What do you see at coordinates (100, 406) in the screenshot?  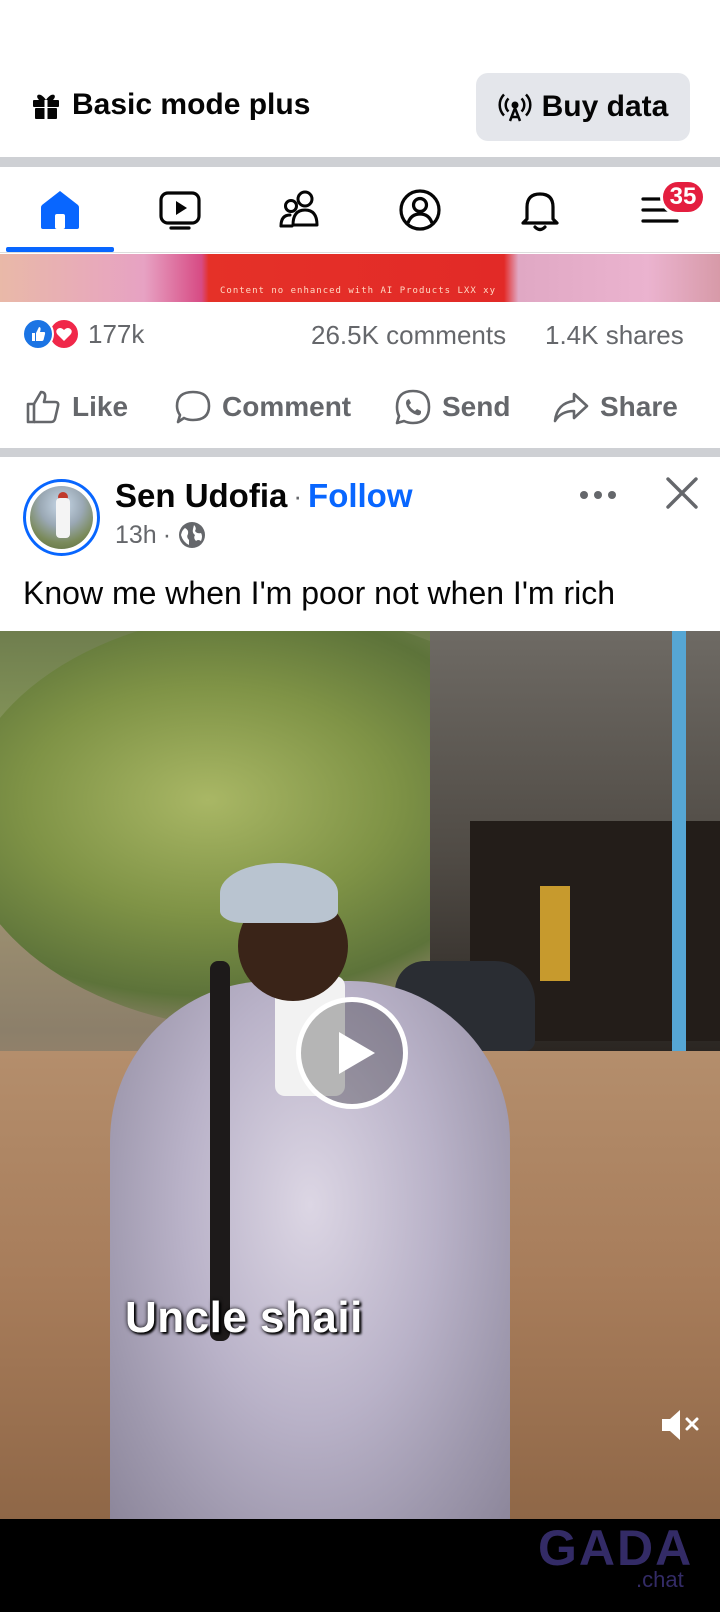 I see `like-label: Like` at bounding box center [100, 406].